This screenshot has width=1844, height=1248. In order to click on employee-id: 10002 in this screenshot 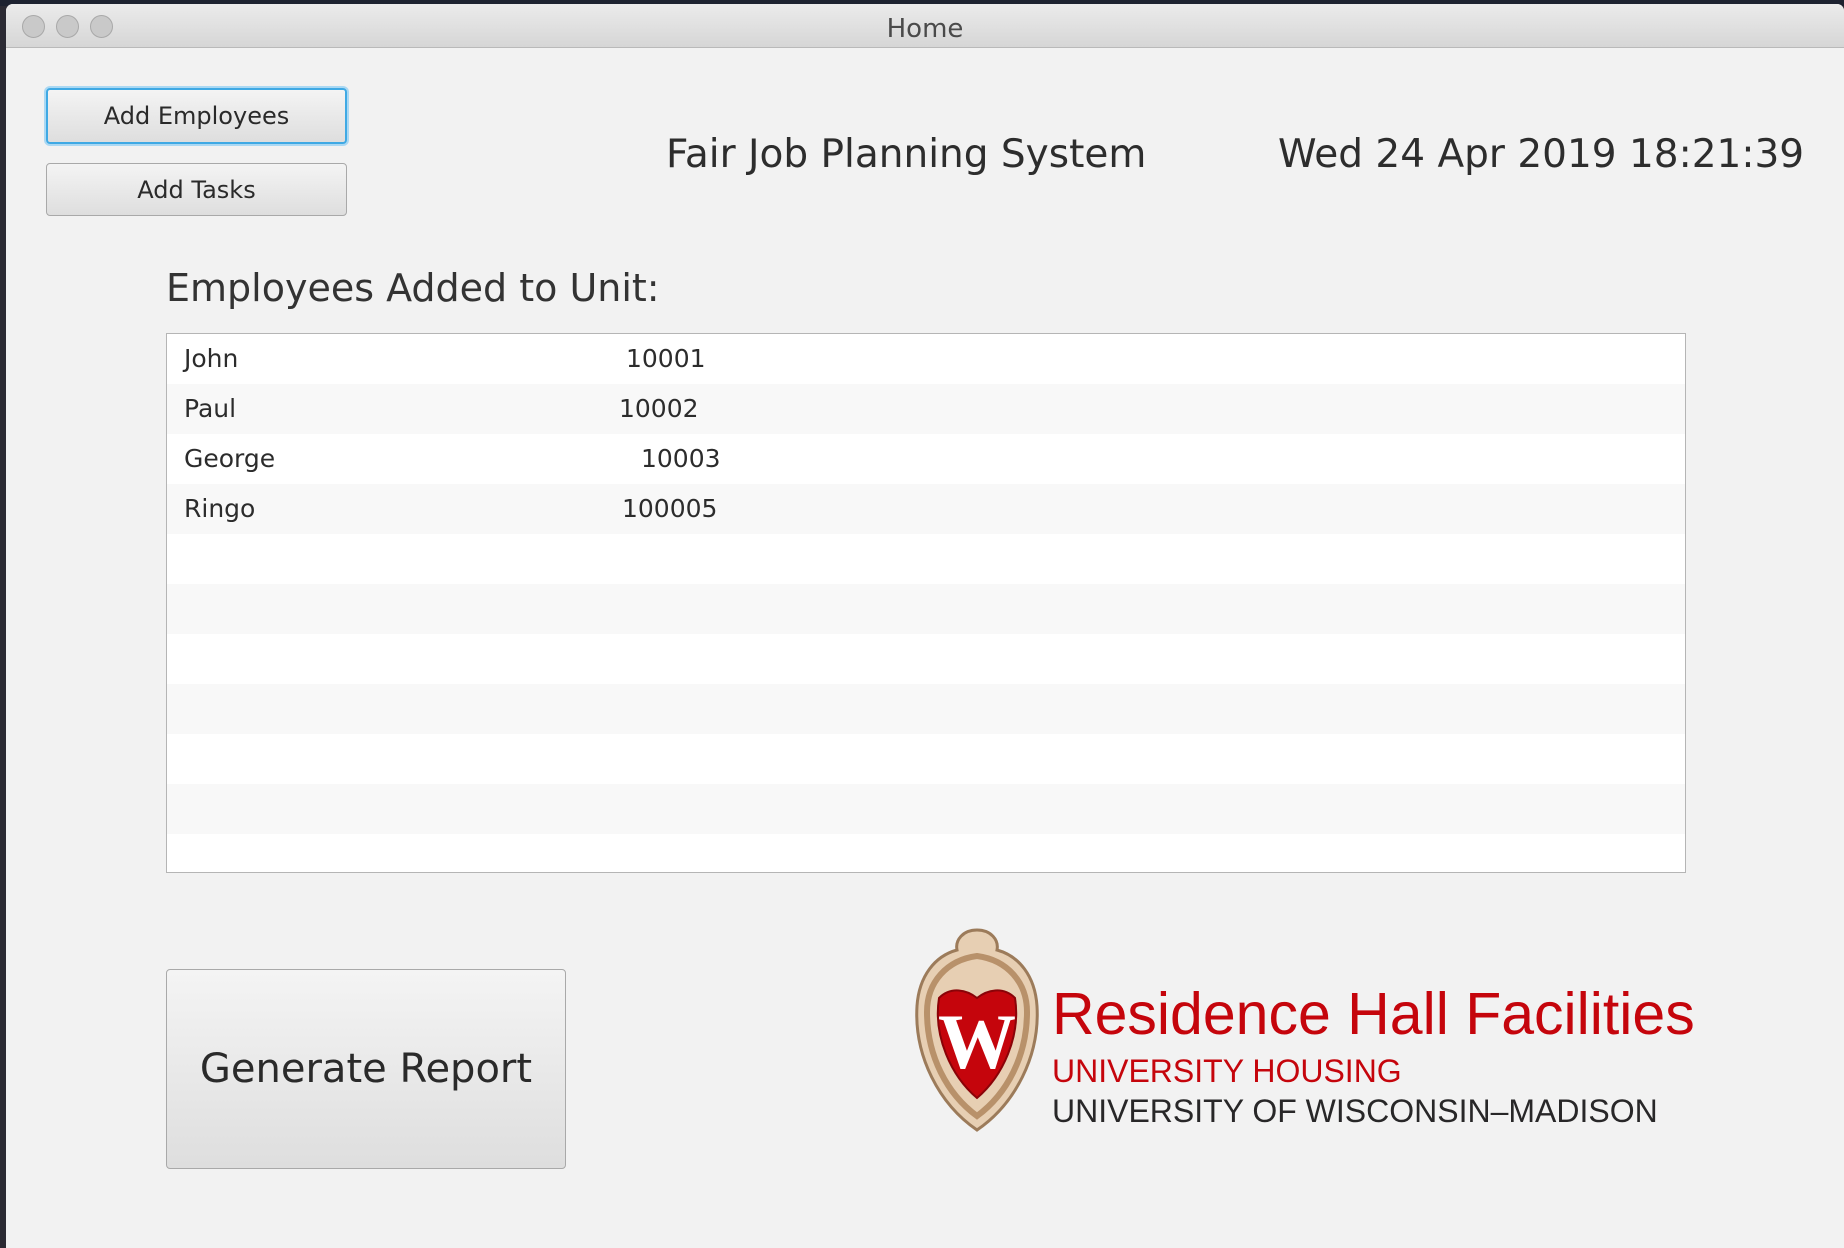, I will do `click(659, 408)`.